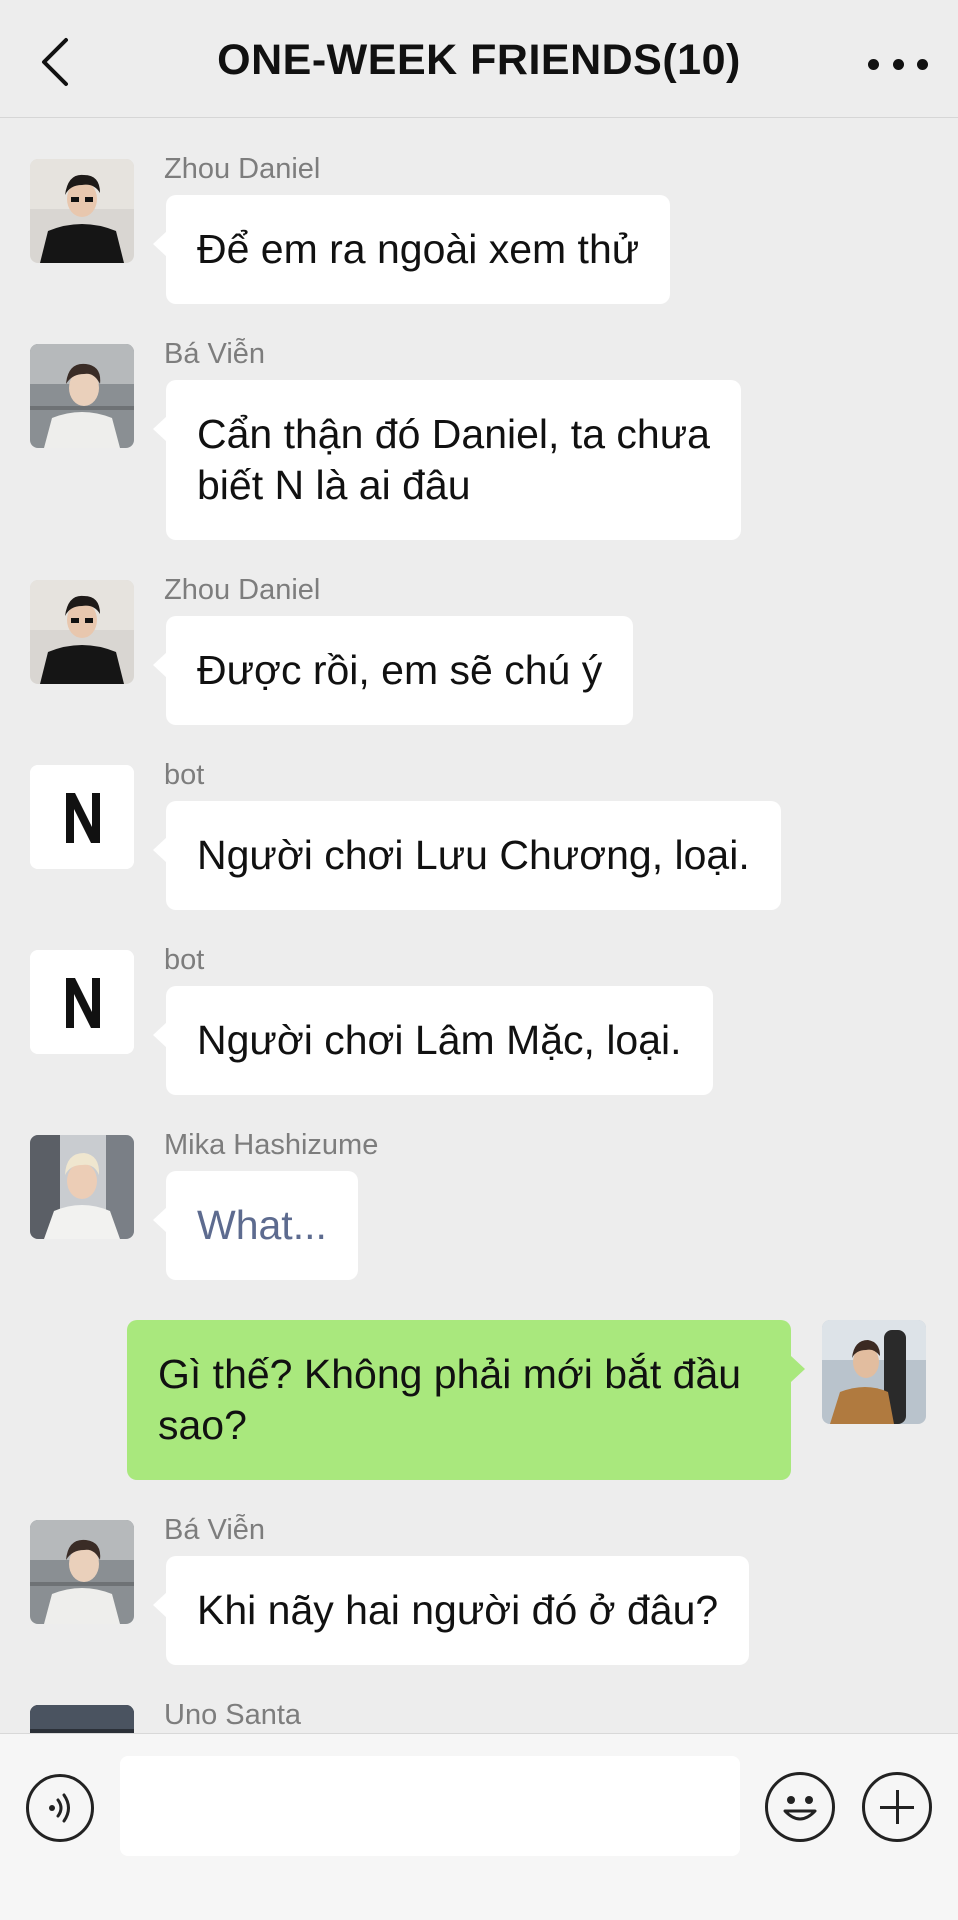 The height and width of the screenshot is (1920, 958). I want to click on chevron-left-icon, so click(55, 62).